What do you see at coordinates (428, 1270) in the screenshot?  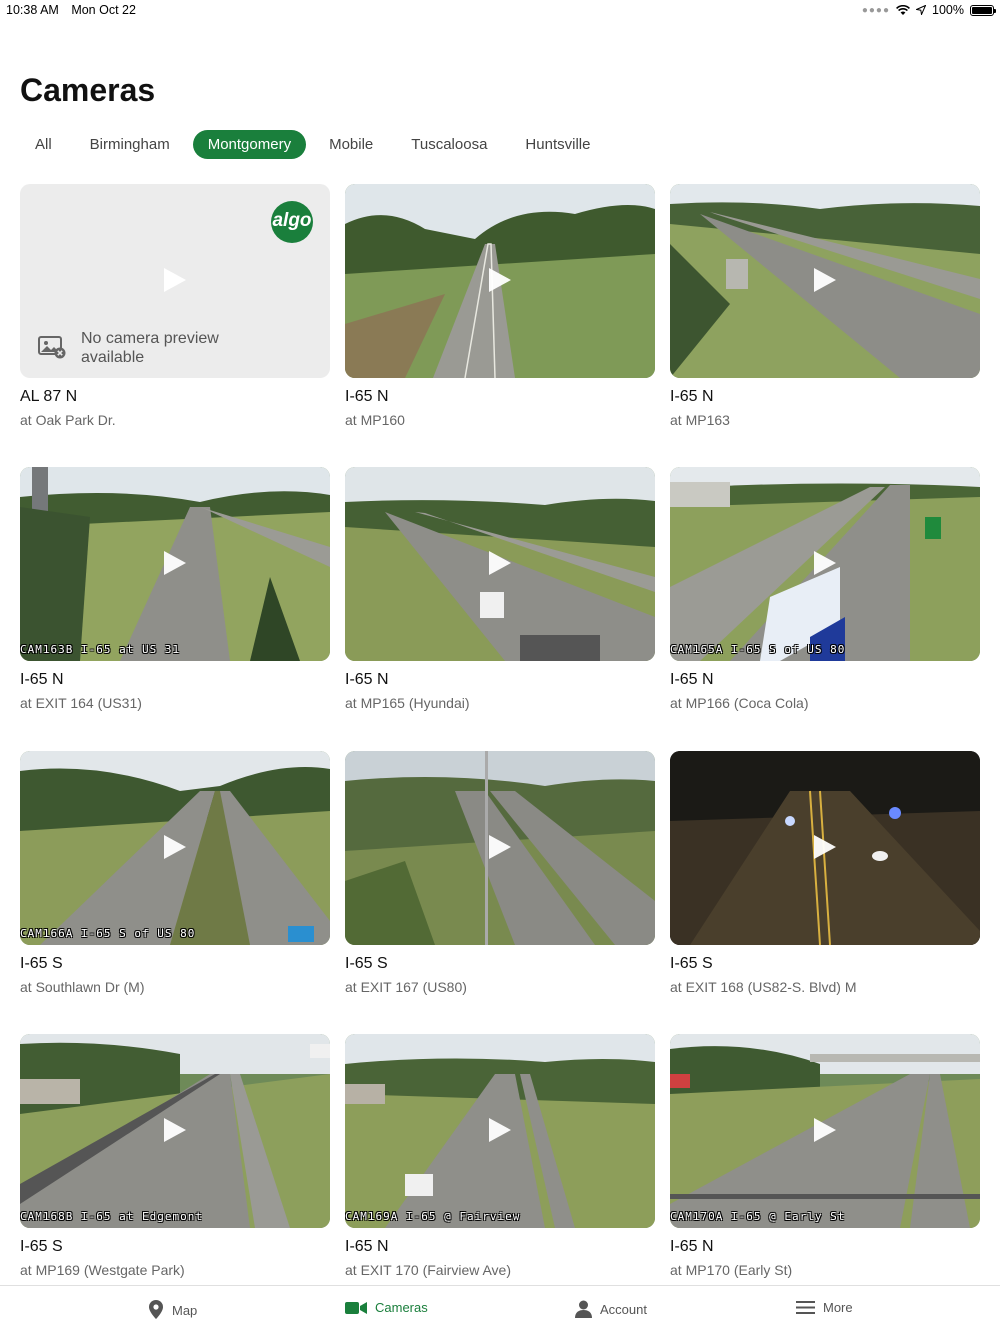 I see `camera-location: at EXIT 170 (Fairview Ave)` at bounding box center [428, 1270].